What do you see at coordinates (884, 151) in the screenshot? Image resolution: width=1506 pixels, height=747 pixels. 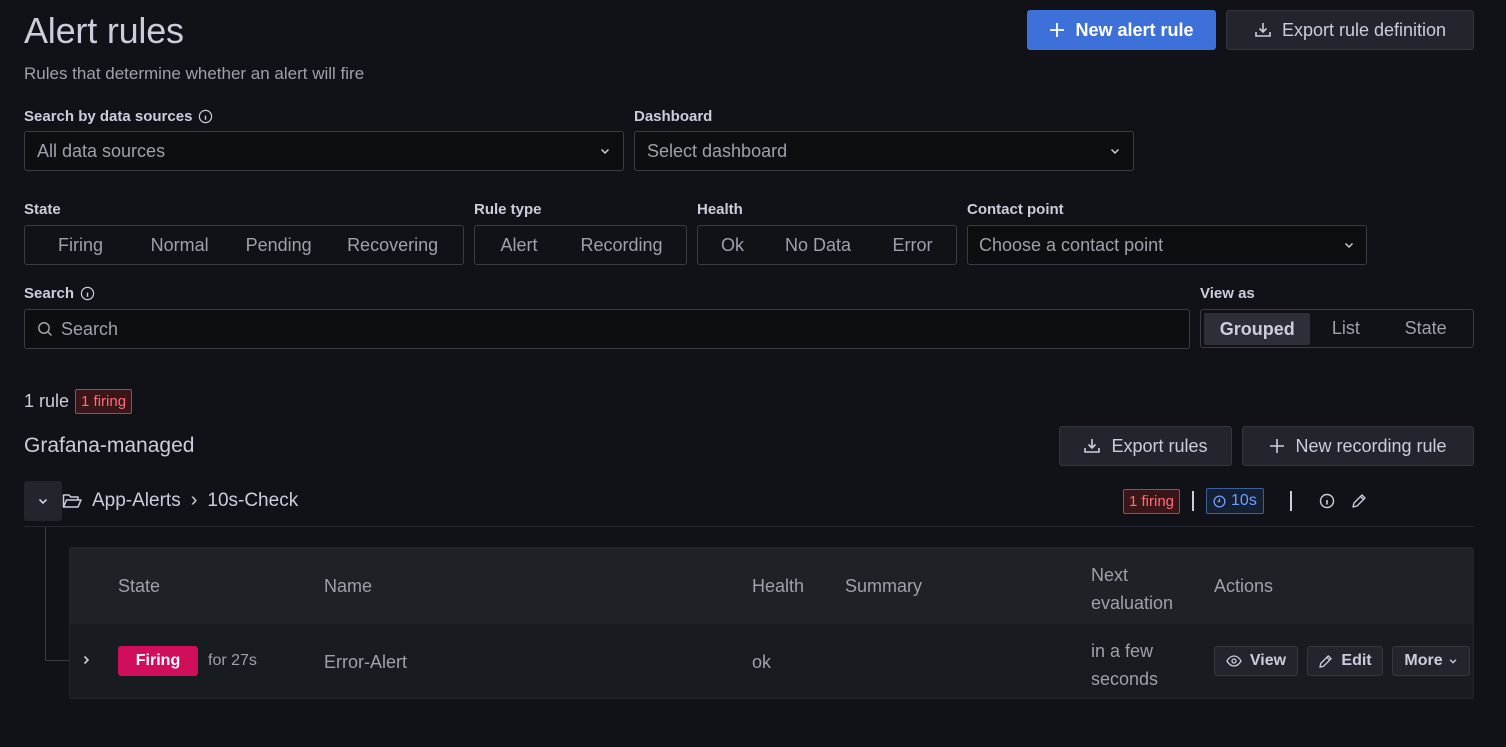 I see `dashboard-select: Select dashboard` at bounding box center [884, 151].